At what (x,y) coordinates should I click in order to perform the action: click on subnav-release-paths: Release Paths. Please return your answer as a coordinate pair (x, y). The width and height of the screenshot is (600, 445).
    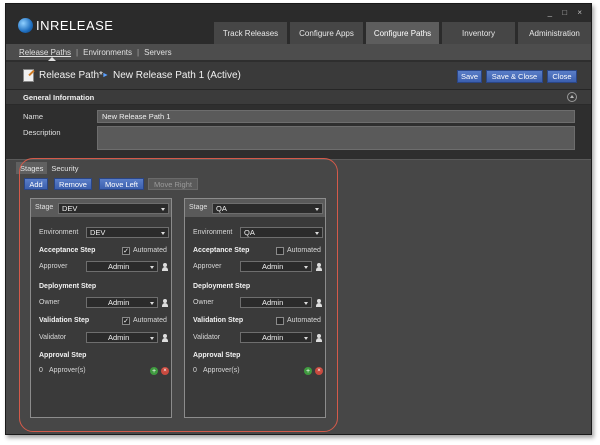
    Looking at the image, I should click on (45, 52).